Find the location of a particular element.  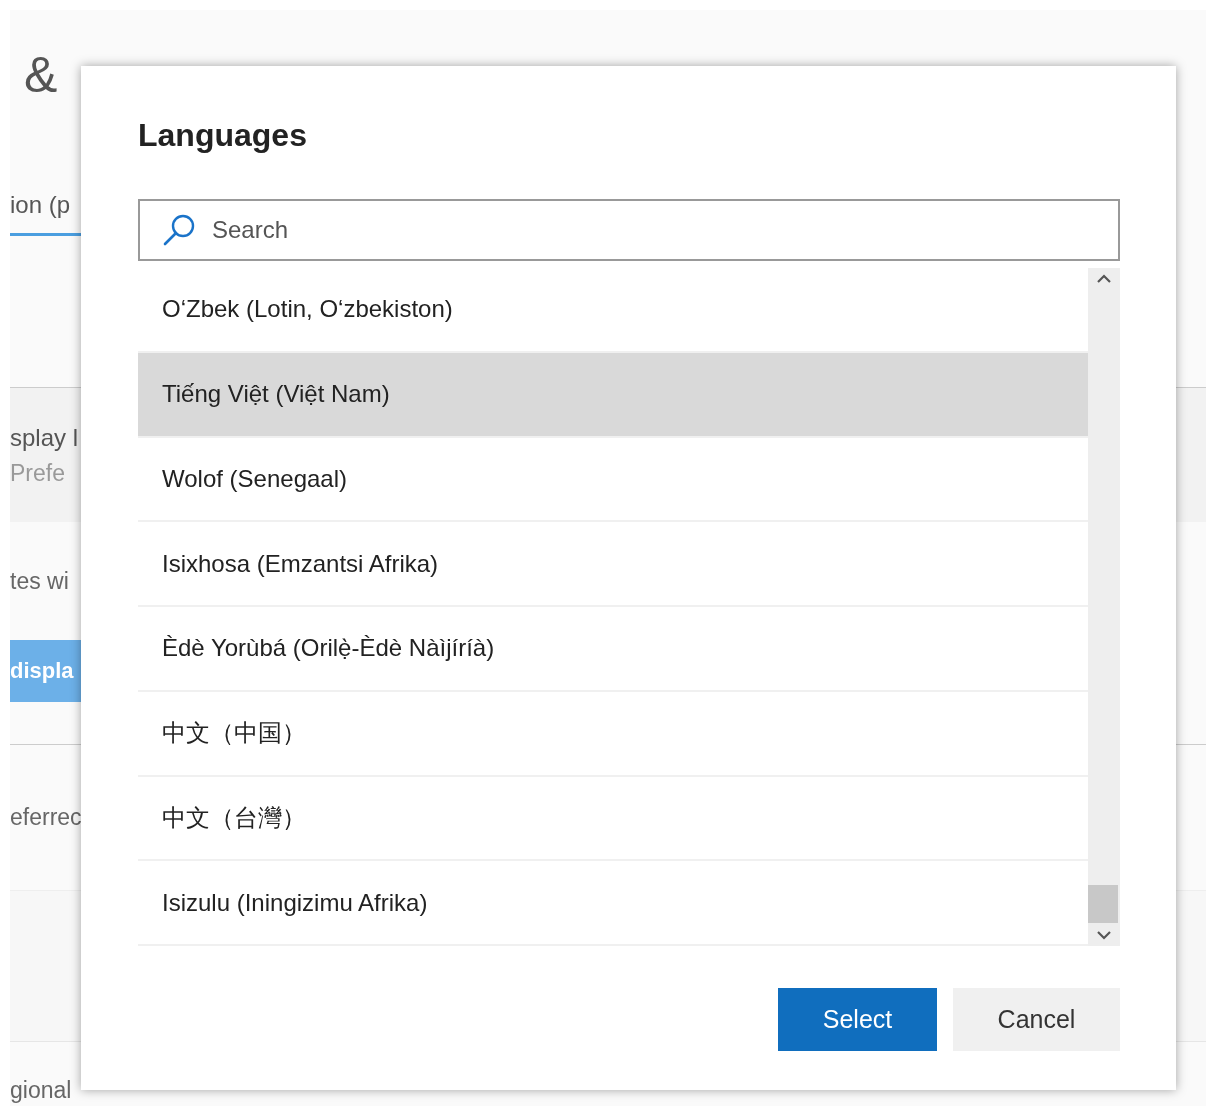

cancel-button: Cancel is located at coordinates (1036, 1019).